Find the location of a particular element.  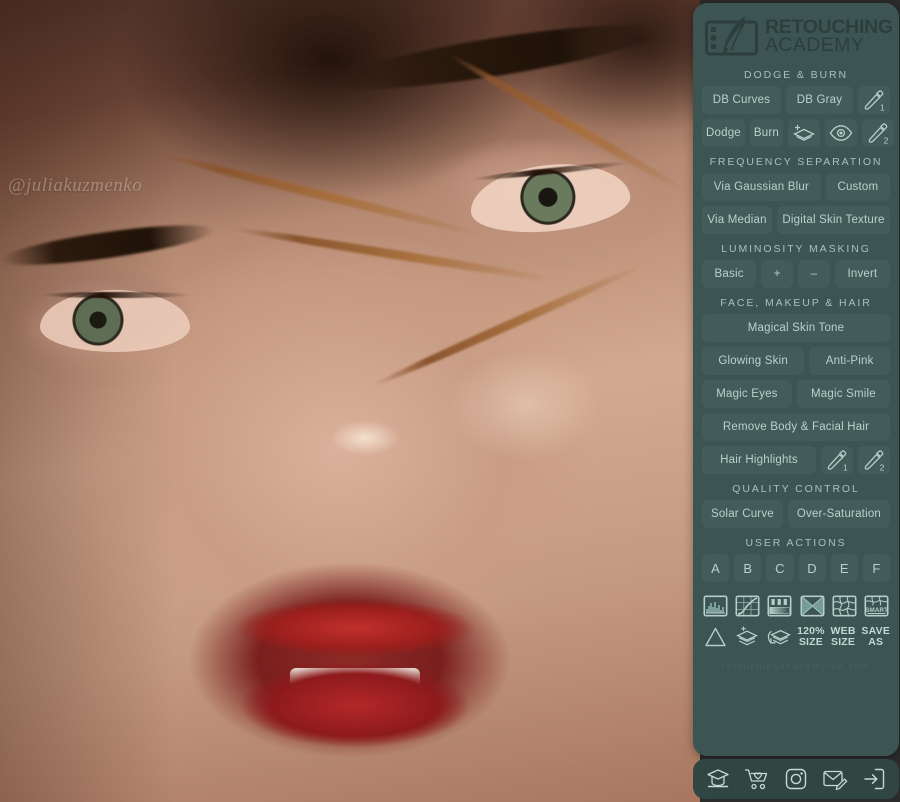

merge-layers-icon is located at coordinates (778, 636).